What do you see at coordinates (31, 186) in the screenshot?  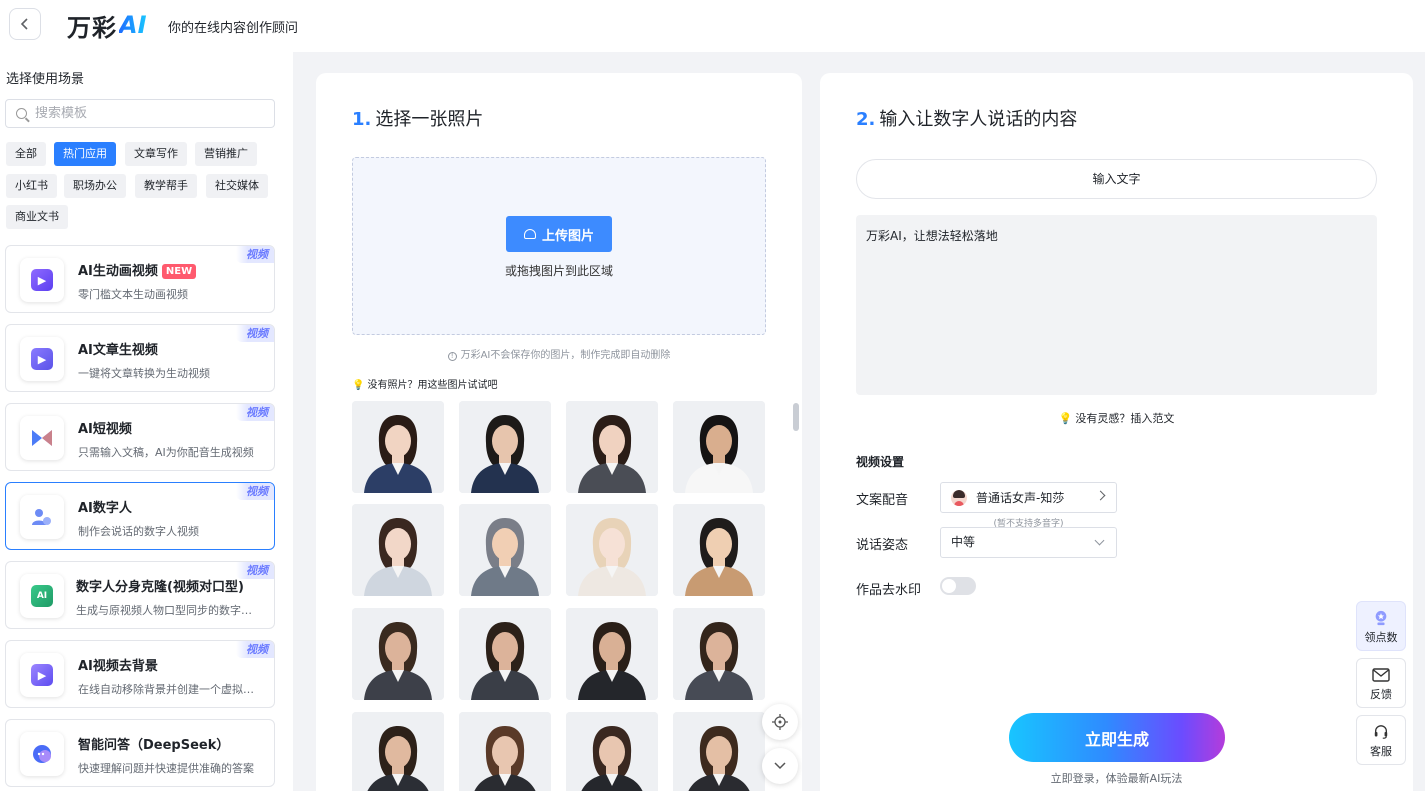 I see `tag-xiaohongshu: 小红书` at bounding box center [31, 186].